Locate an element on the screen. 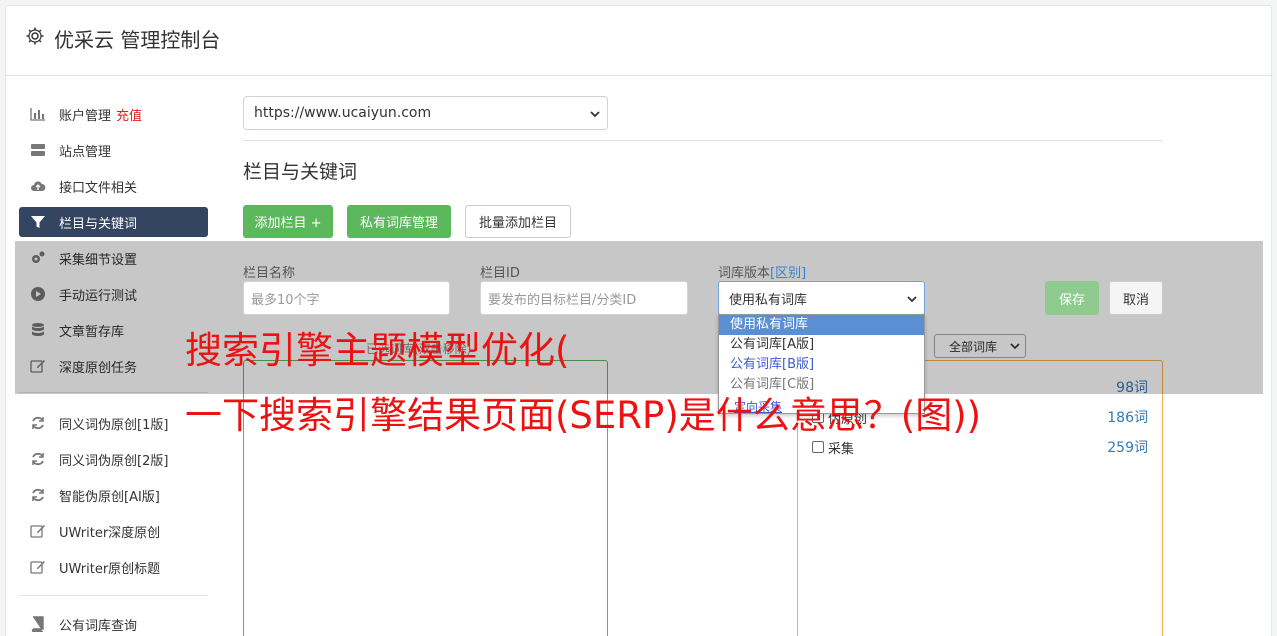 The height and width of the screenshot is (636, 1277). sidebar-item-label: 账户管理 is located at coordinates (85, 116).